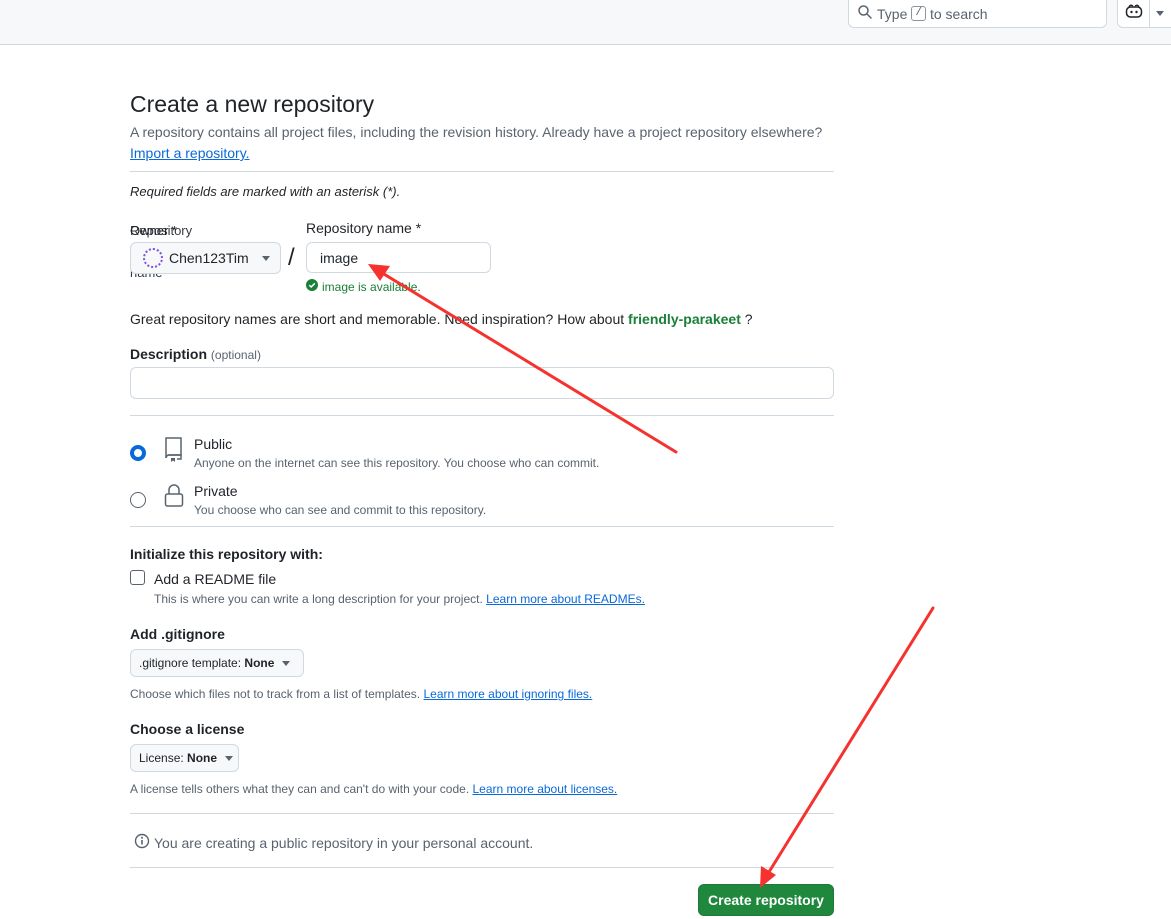  I want to click on readme-learn-more-link: Learn more about READMEs., so click(565, 599).